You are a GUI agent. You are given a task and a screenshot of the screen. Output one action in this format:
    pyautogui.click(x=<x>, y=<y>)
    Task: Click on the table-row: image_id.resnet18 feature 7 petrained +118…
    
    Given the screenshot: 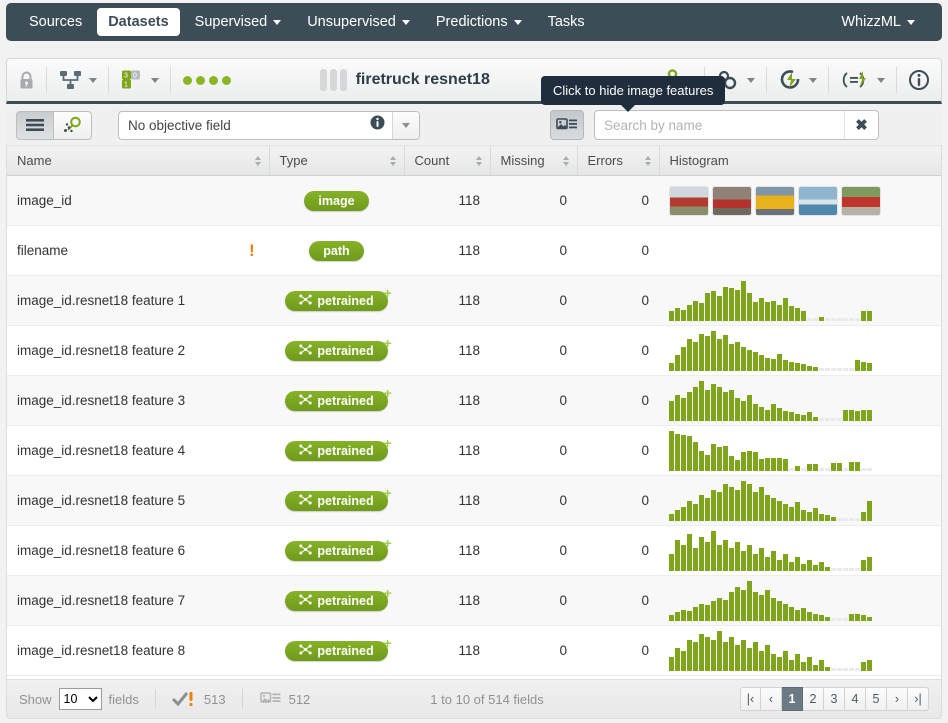 What is the action you would take?
    pyautogui.click(x=474, y=600)
    